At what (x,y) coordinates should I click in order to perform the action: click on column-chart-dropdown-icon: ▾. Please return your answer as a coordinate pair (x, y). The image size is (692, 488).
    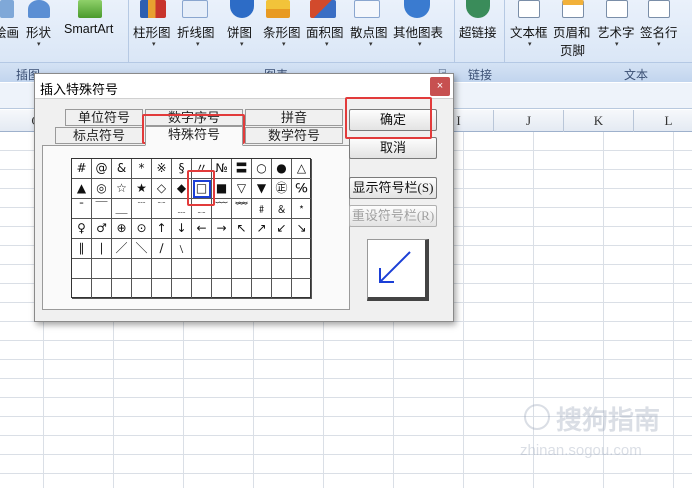
    Looking at the image, I should click on (154, 44).